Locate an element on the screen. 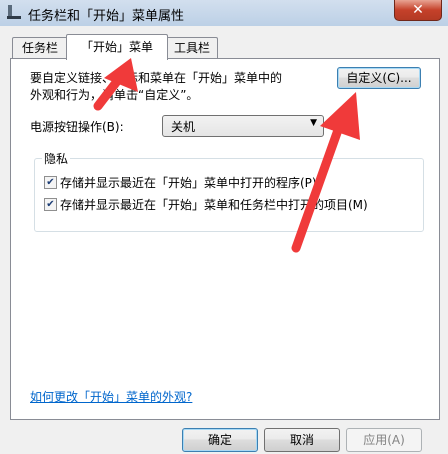  annotation-arrow-customize is located at coordinates (325, 172).